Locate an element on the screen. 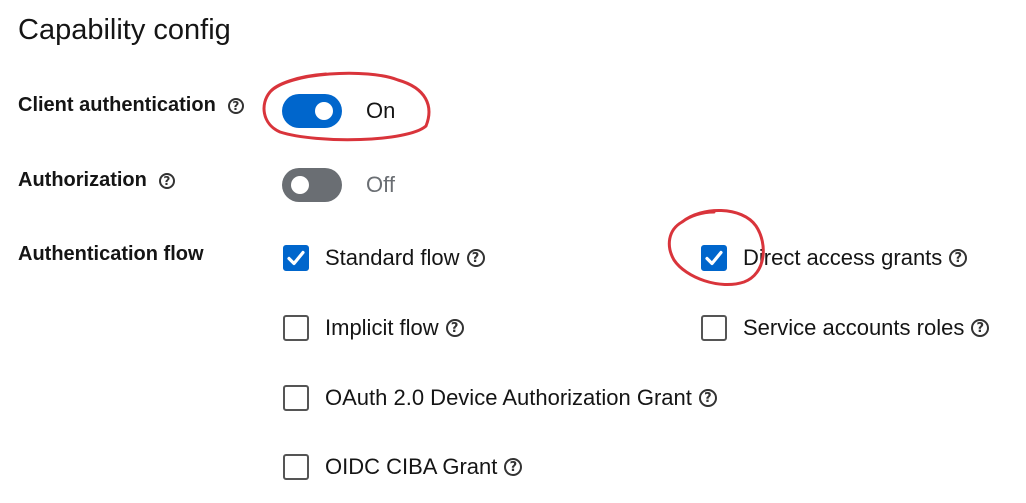 The image size is (1026, 503). service-accounts-label: Service accounts roles is located at coordinates (854, 327).